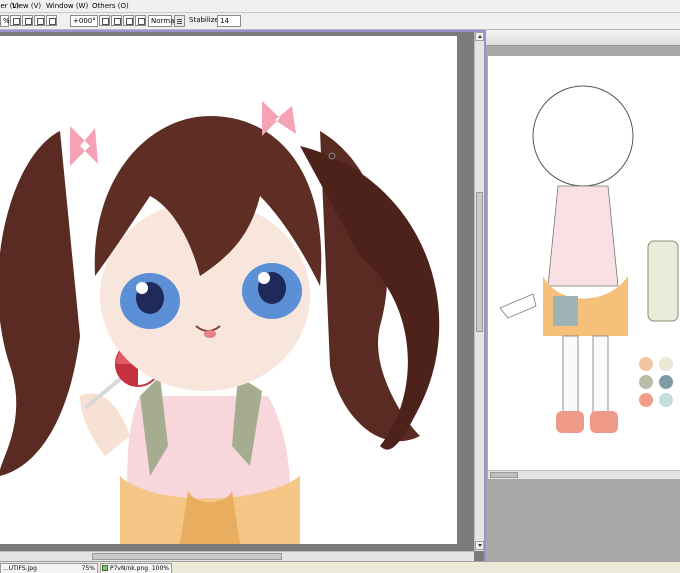 The width and height of the screenshot is (680, 573). What do you see at coordinates (110, 6) in the screenshot?
I see `menu-others: Others (O)` at bounding box center [110, 6].